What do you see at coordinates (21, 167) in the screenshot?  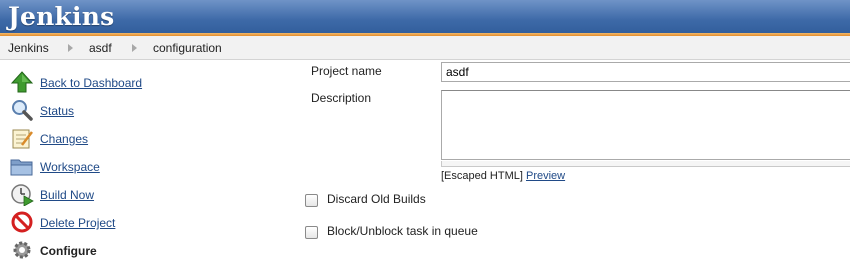 I see `folder-icon` at bounding box center [21, 167].